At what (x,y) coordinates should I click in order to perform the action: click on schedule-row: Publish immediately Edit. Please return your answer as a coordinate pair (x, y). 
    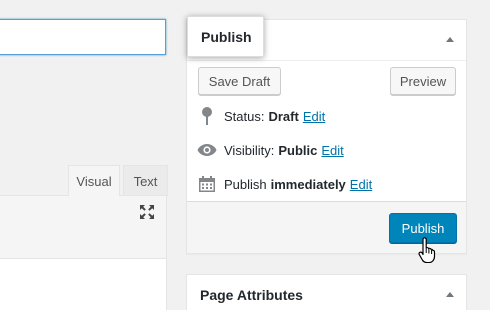
    Looking at the image, I should click on (284, 184).